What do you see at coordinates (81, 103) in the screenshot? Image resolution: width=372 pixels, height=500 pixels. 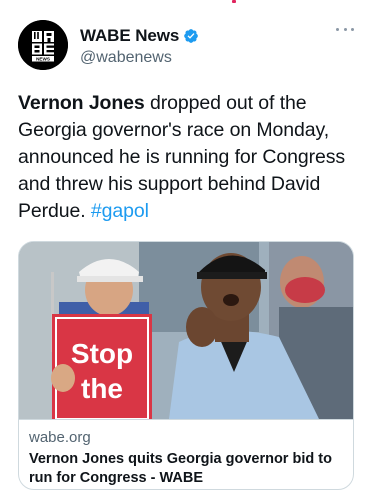 I see `tweet-bold-lead: Vernon Jones` at bounding box center [81, 103].